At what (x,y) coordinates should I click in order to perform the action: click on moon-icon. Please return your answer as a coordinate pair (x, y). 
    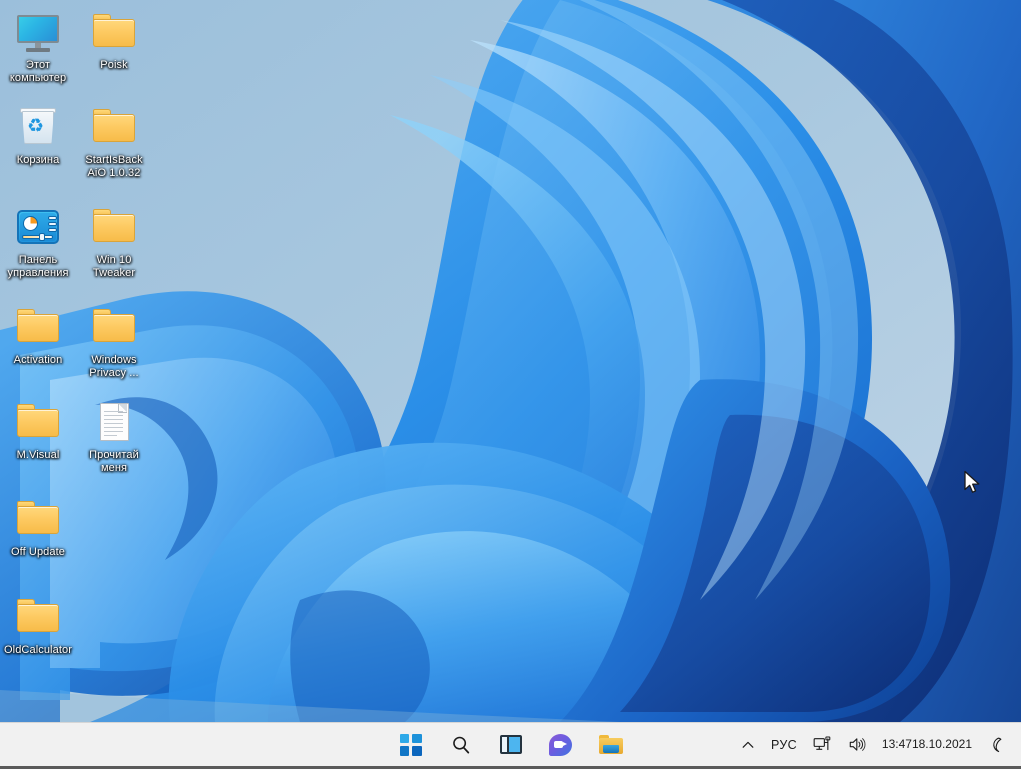
    Looking at the image, I should click on (997, 744).